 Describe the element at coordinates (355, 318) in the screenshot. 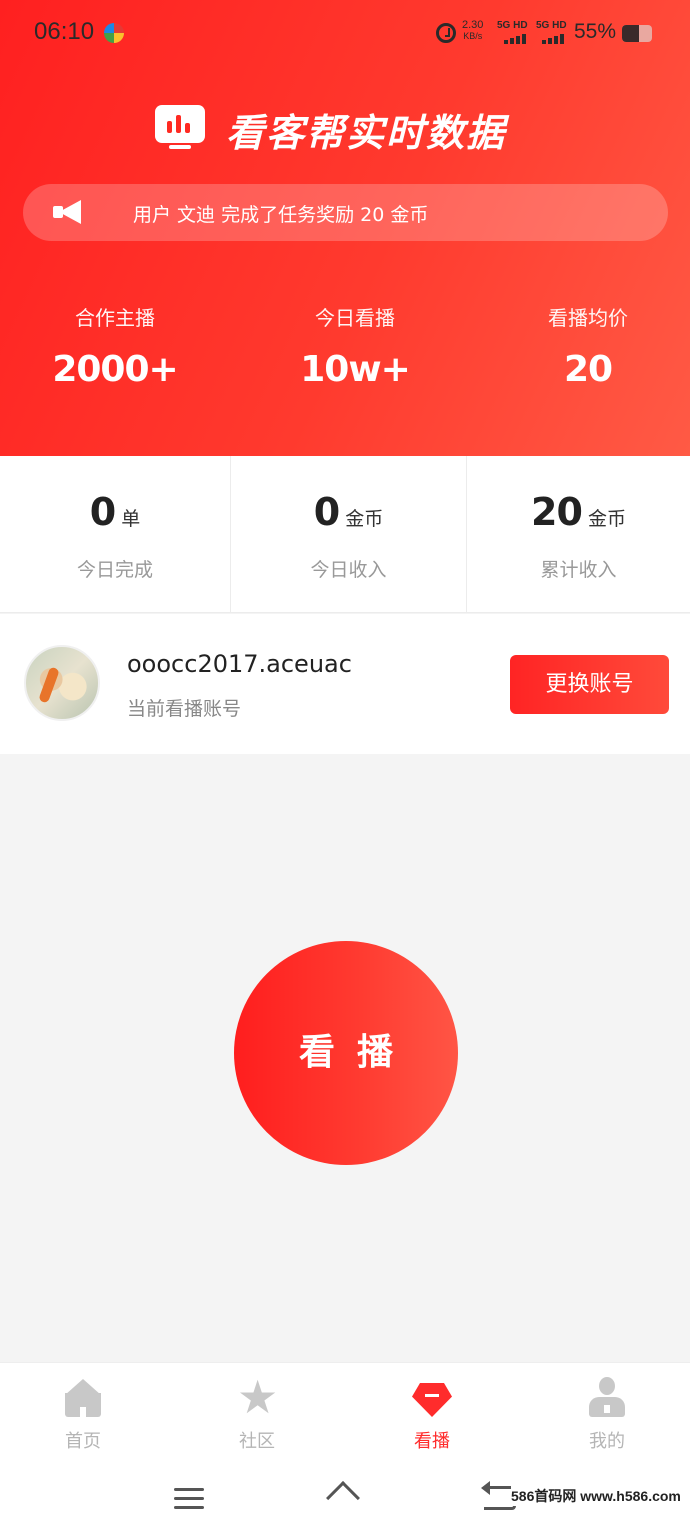

I see `stat-label: 今日看播` at that location.